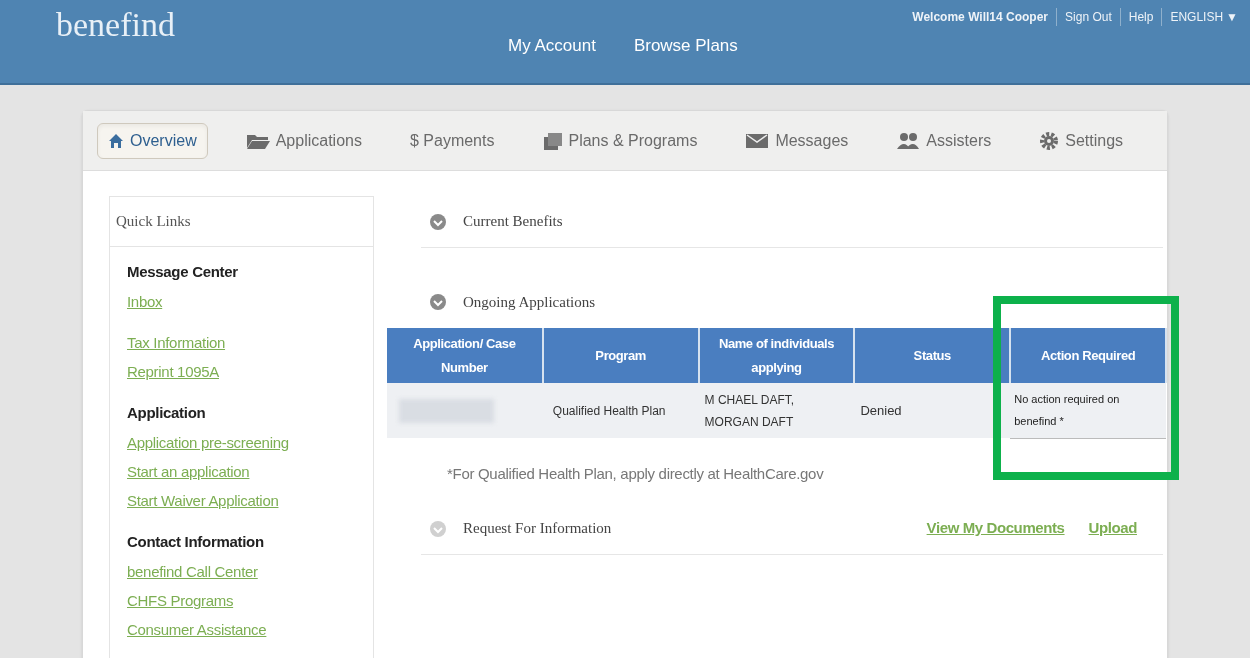 The height and width of the screenshot is (658, 1250). Describe the element at coordinates (1140, 17) in the screenshot. I see `header-link: Help` at that location.